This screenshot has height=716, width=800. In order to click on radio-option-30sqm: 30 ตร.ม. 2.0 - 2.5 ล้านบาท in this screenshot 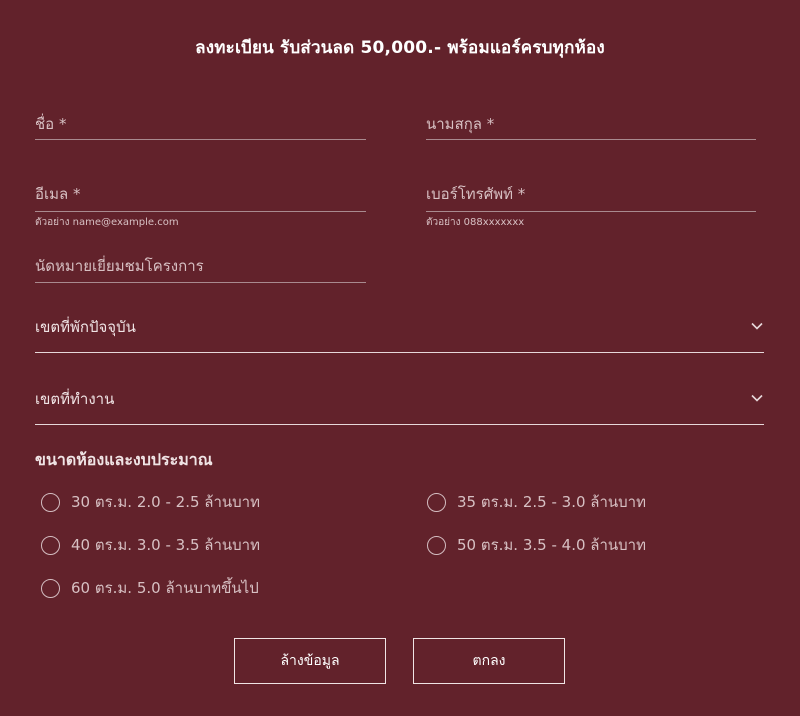, I will do `click(150, 502)`.